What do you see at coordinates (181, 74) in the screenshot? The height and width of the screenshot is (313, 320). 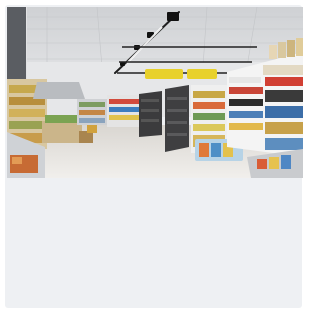 I see `hanging-sign` at bounding box center [181, 74].